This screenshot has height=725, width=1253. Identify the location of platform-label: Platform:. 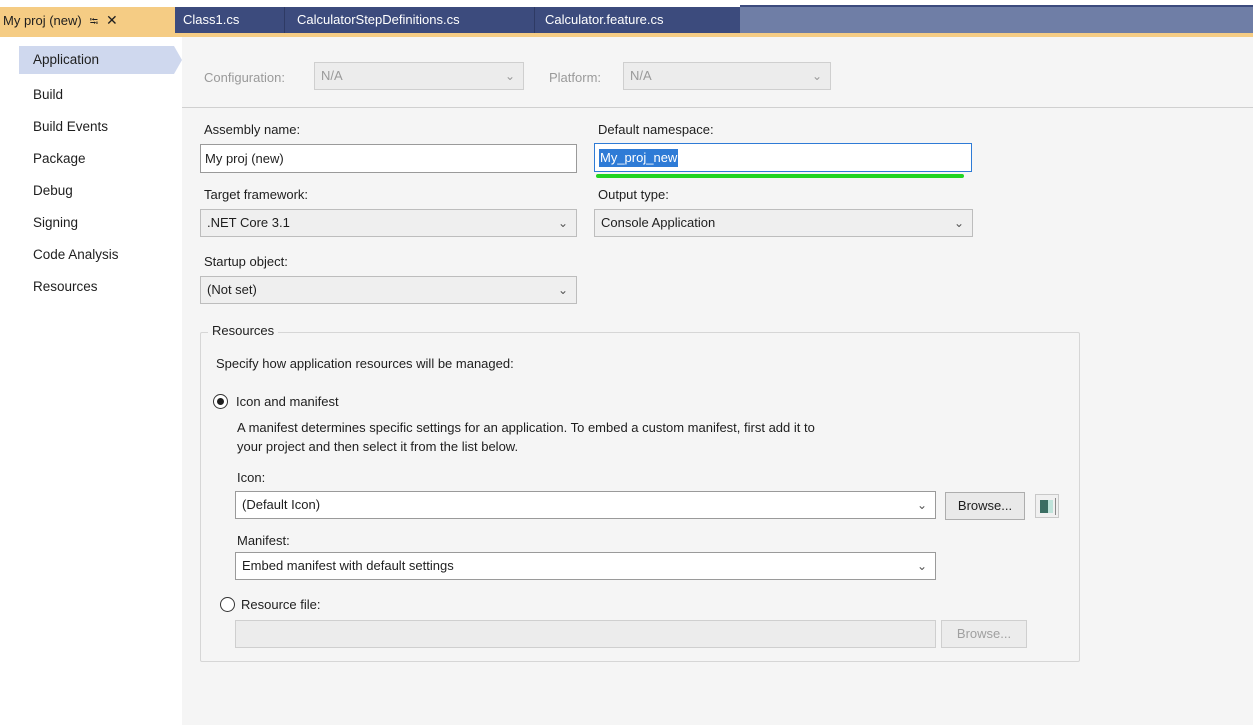
(575, 77).